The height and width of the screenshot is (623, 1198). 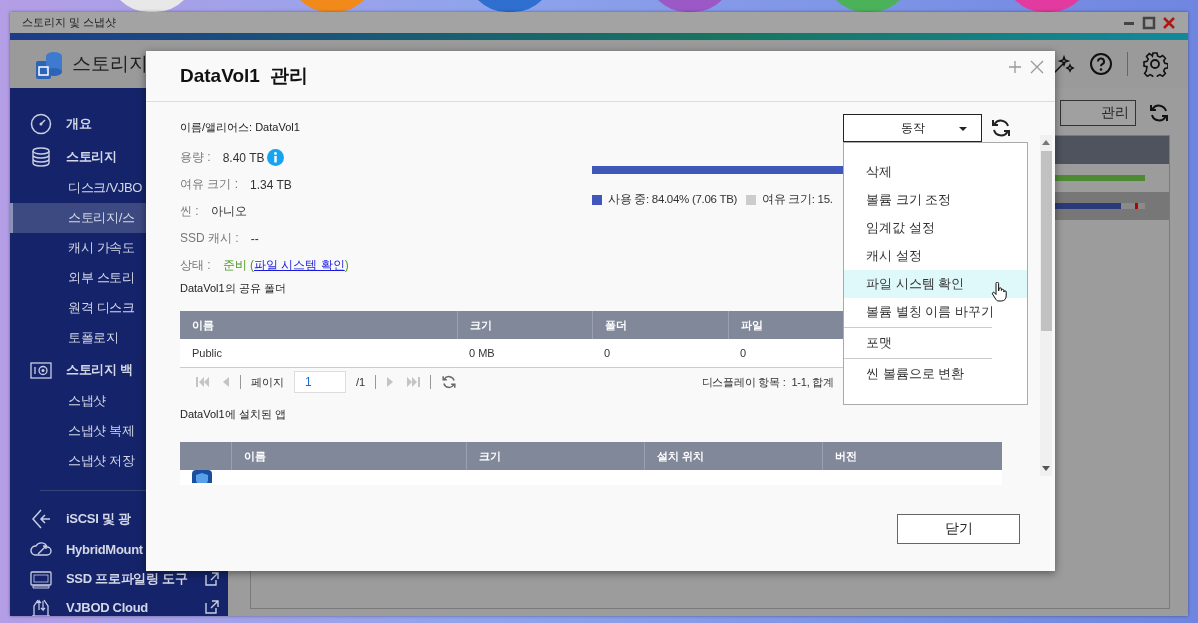 What do you see at coordinates (233, 288) in the screenshot?
I see `section-title: DataVol1의 공유 폴더` at bounding box center [233, 288].